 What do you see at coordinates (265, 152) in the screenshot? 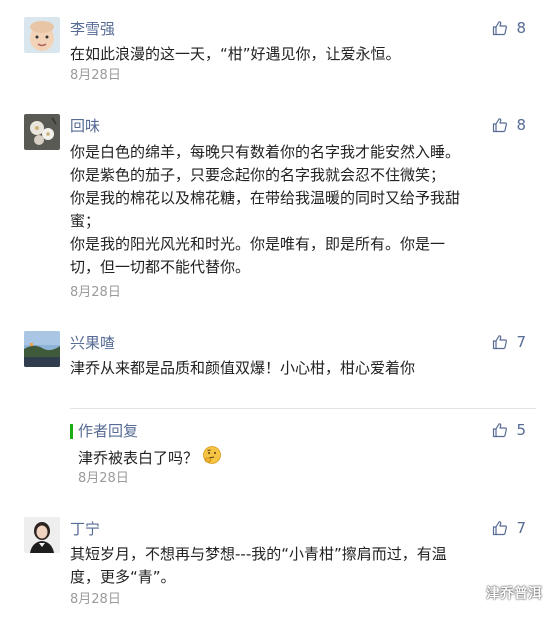
I see `comment-line: 你是白色的绵羊，每晚只有数着你的名字我才能安然入睡。` at bounding box center [265, 152].